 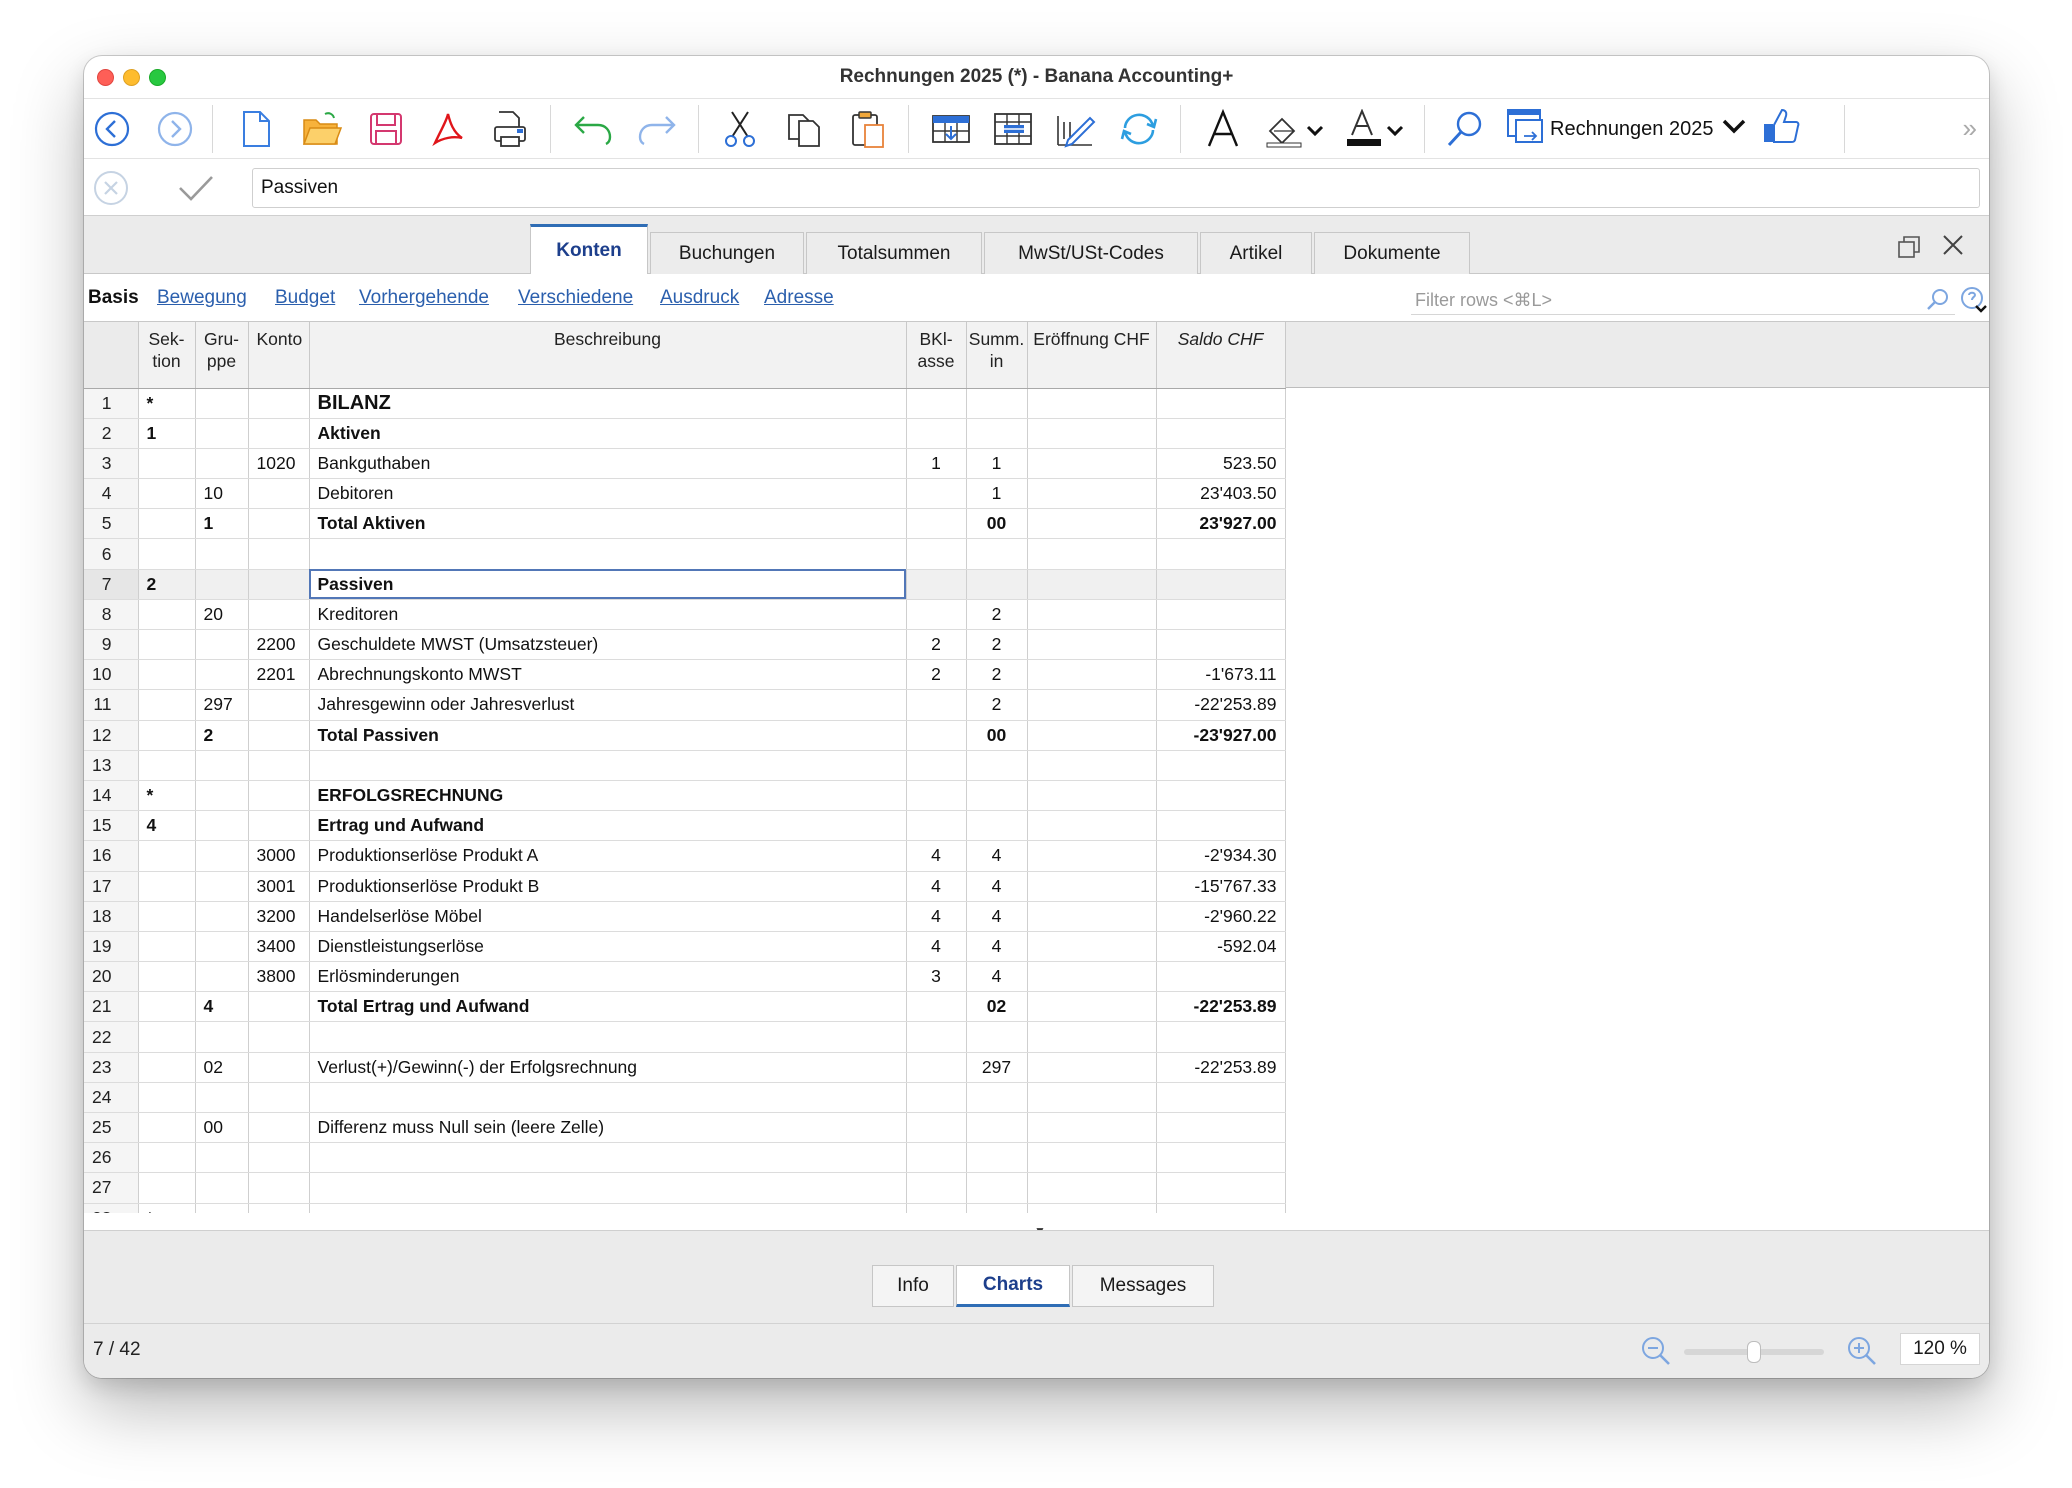 I want to click on zoom-slider-knob, so click(x=1754, y=1352).